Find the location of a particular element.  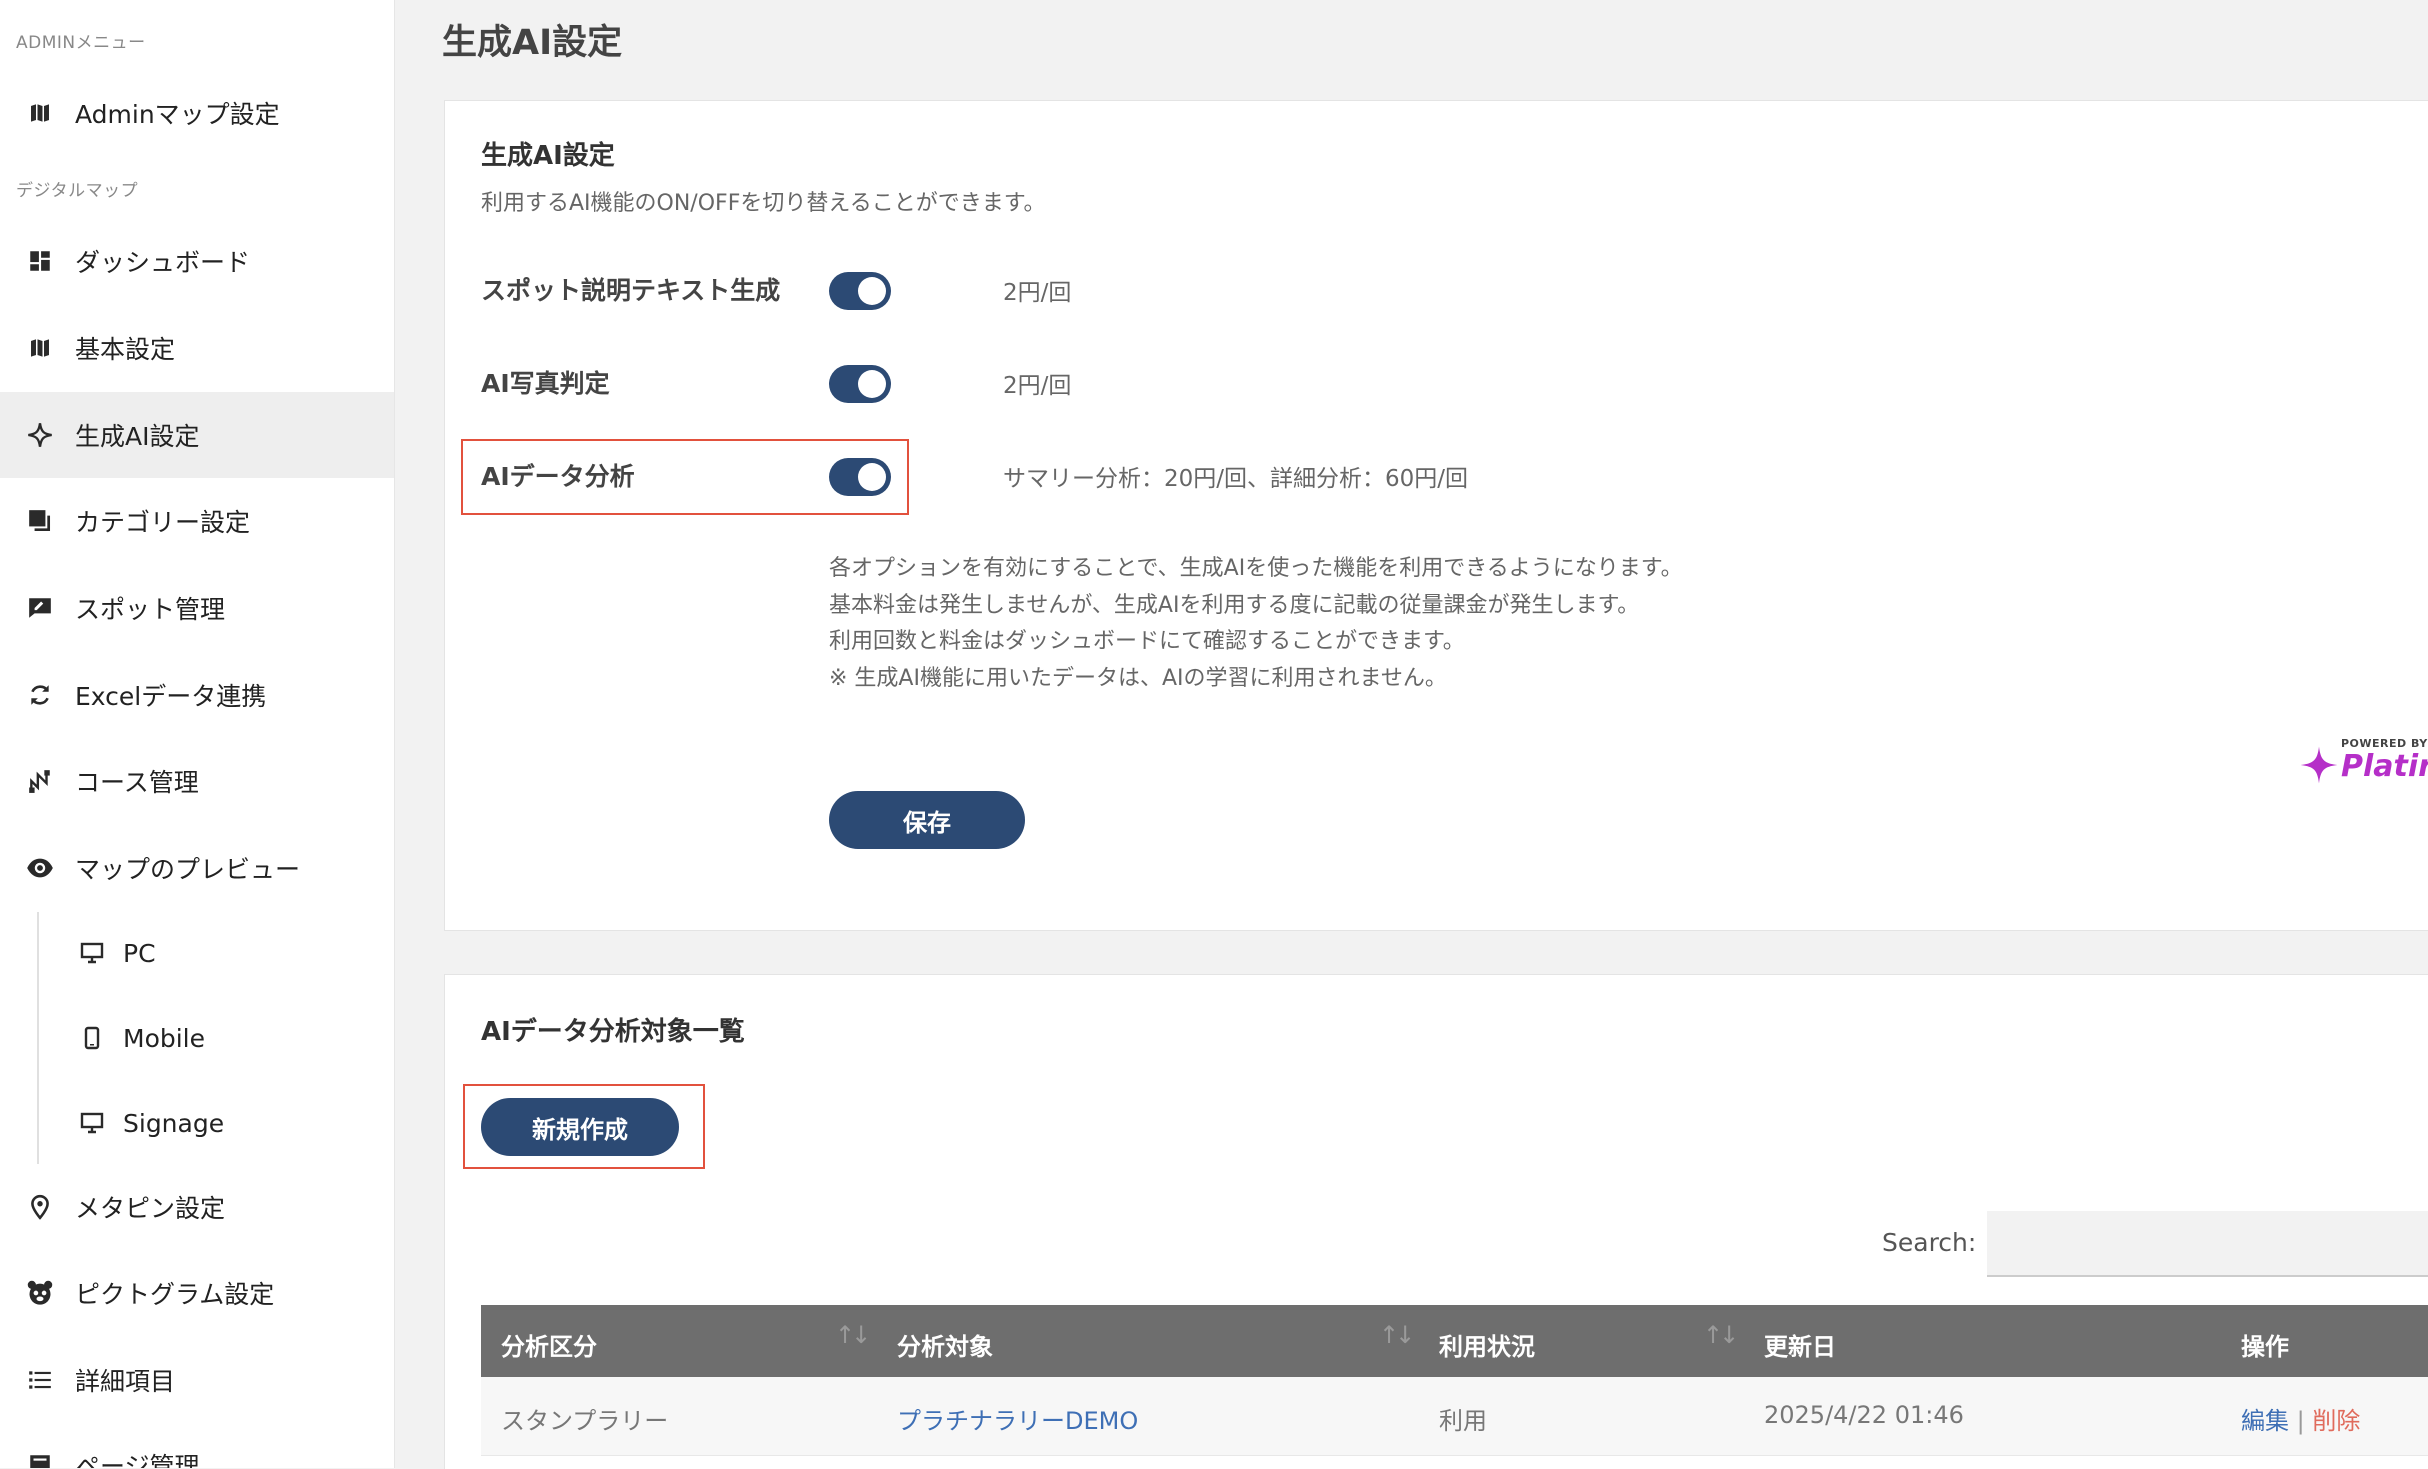

search-label: Search: is located at coordinates (1929, 1242).